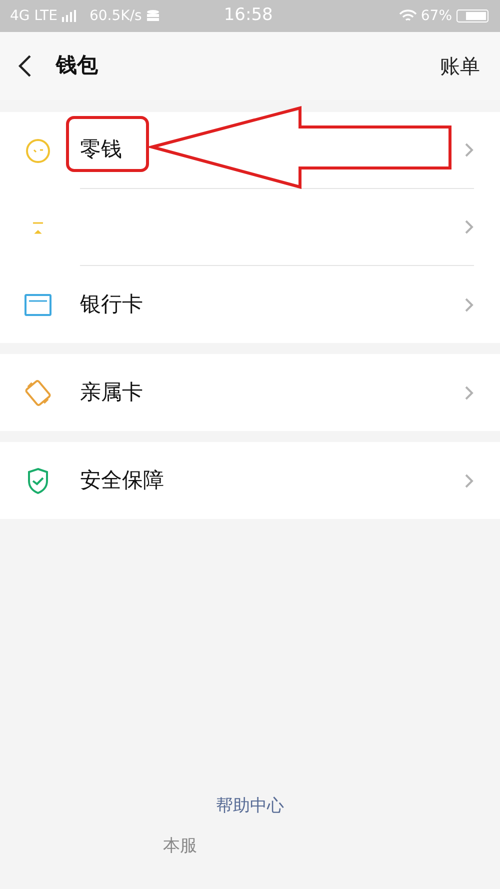 The height and width of the screenshot is (889, 500). Describe the element at coordinates (38, 151) in the screenshot. I see `coin-icon` at that location.